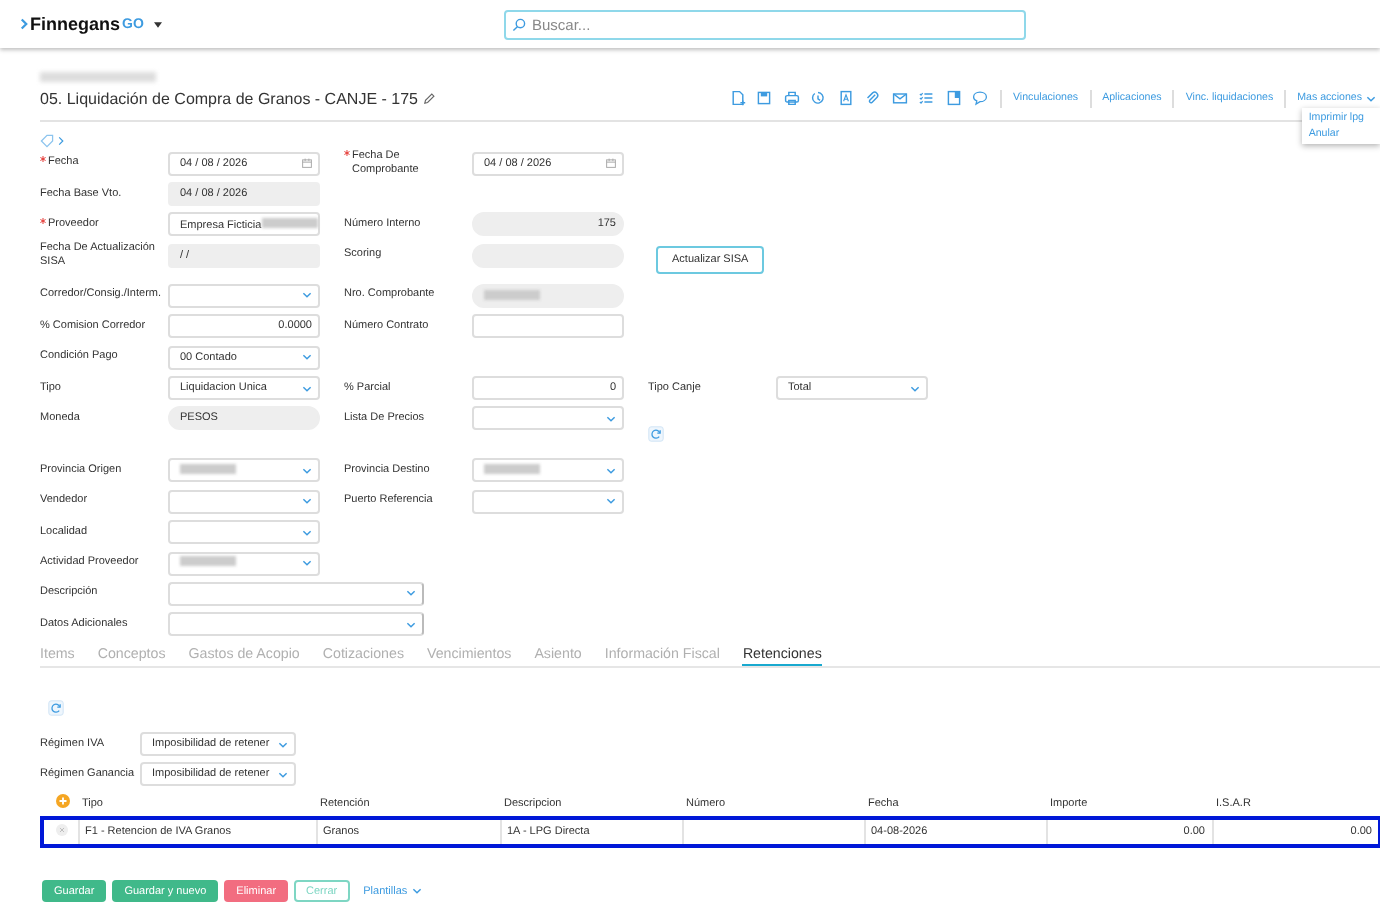 This screenshot has height=906, width=1380. I want to click on pencil-icon, so click(429, 98).